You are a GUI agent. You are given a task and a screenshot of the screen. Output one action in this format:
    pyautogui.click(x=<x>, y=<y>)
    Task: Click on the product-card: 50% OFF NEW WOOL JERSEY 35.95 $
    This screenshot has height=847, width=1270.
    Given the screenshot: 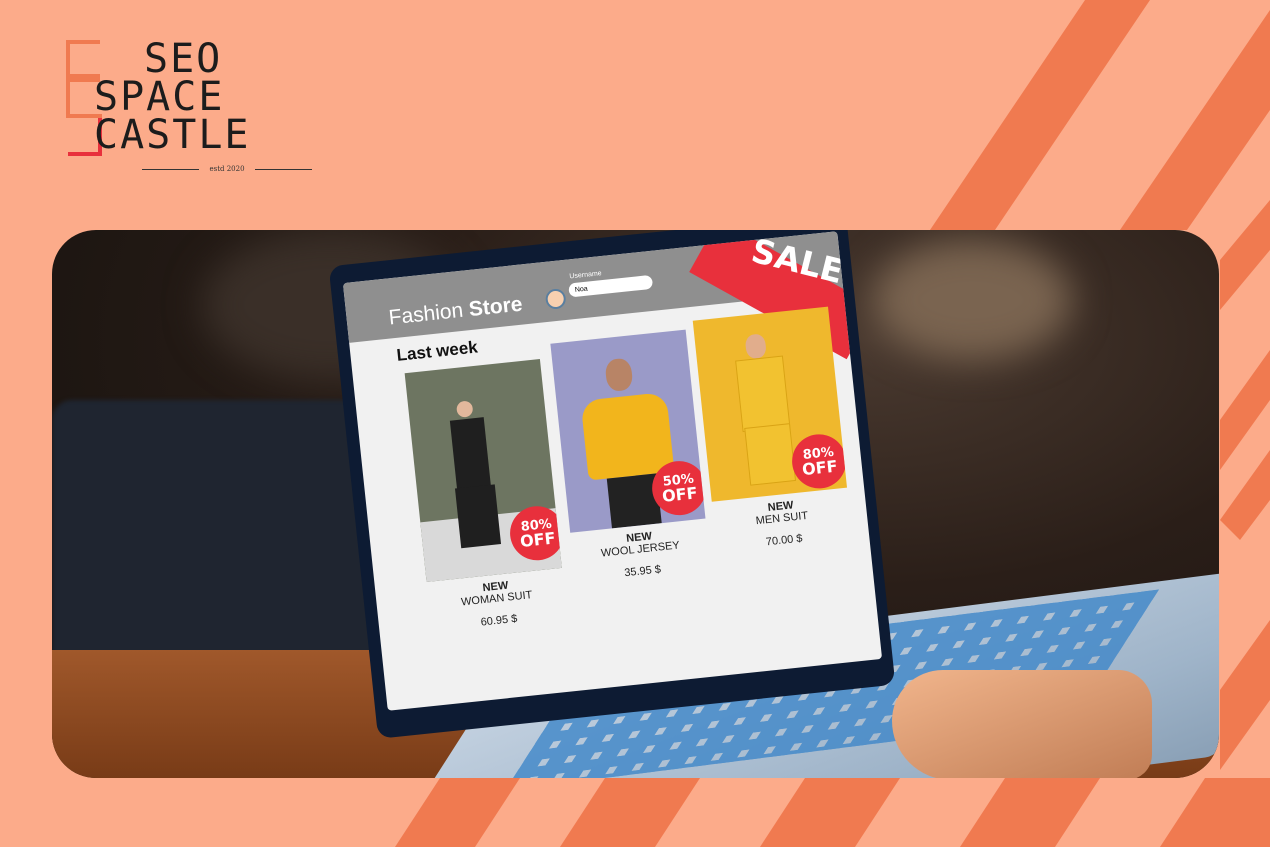 What is the action you would take?
    pyautogui.click(x=630, y=457)
    